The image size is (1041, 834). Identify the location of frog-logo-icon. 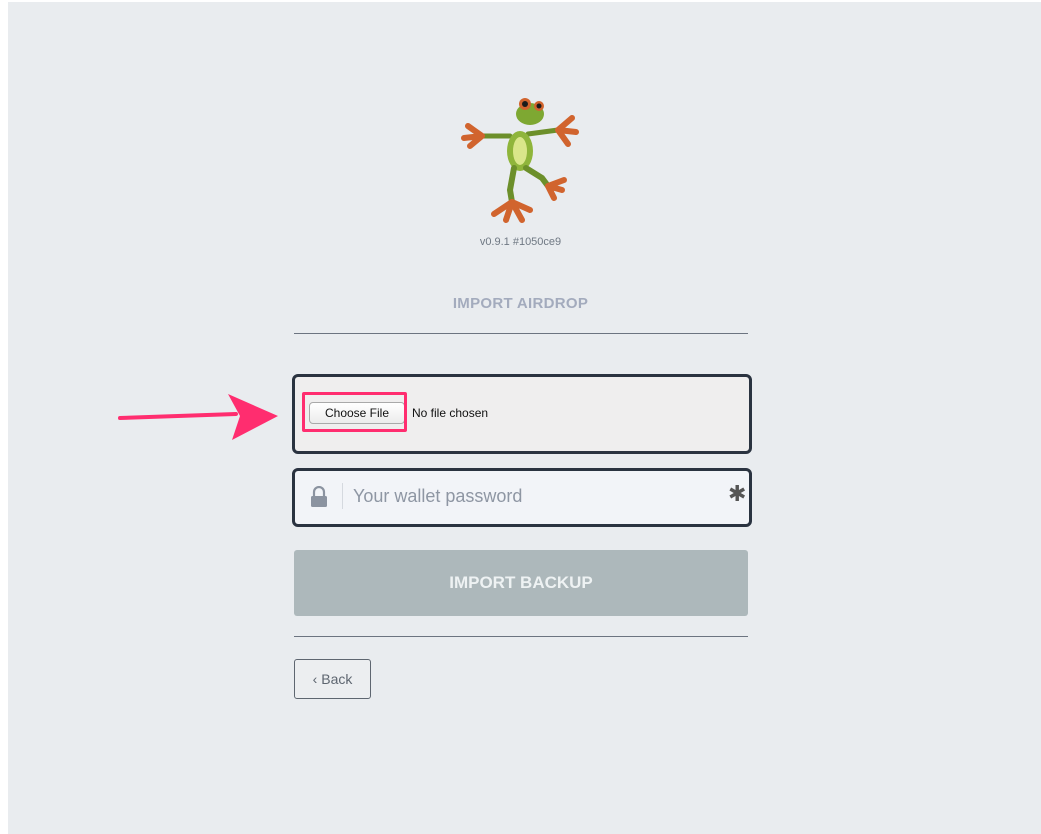
(520, 160).